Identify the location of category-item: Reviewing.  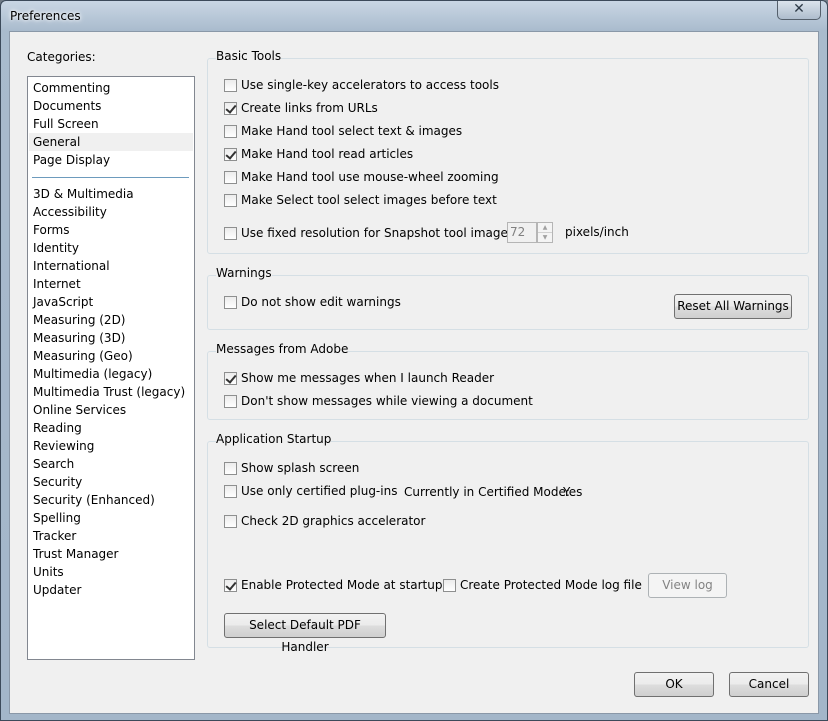
(111, 446).